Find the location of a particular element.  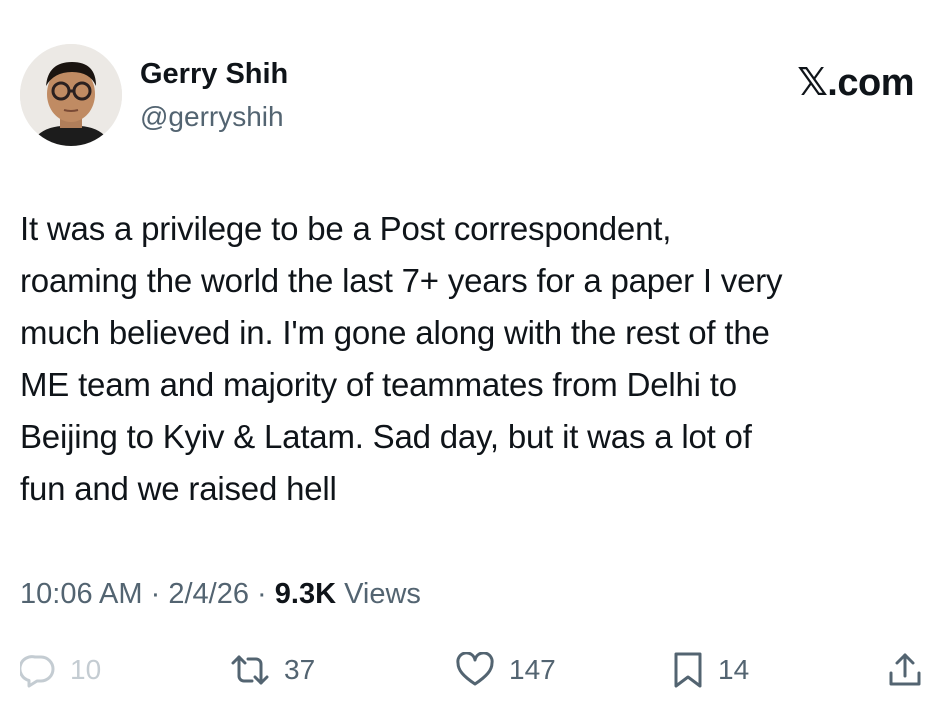

share-icon is located at coordinates (905, 670).